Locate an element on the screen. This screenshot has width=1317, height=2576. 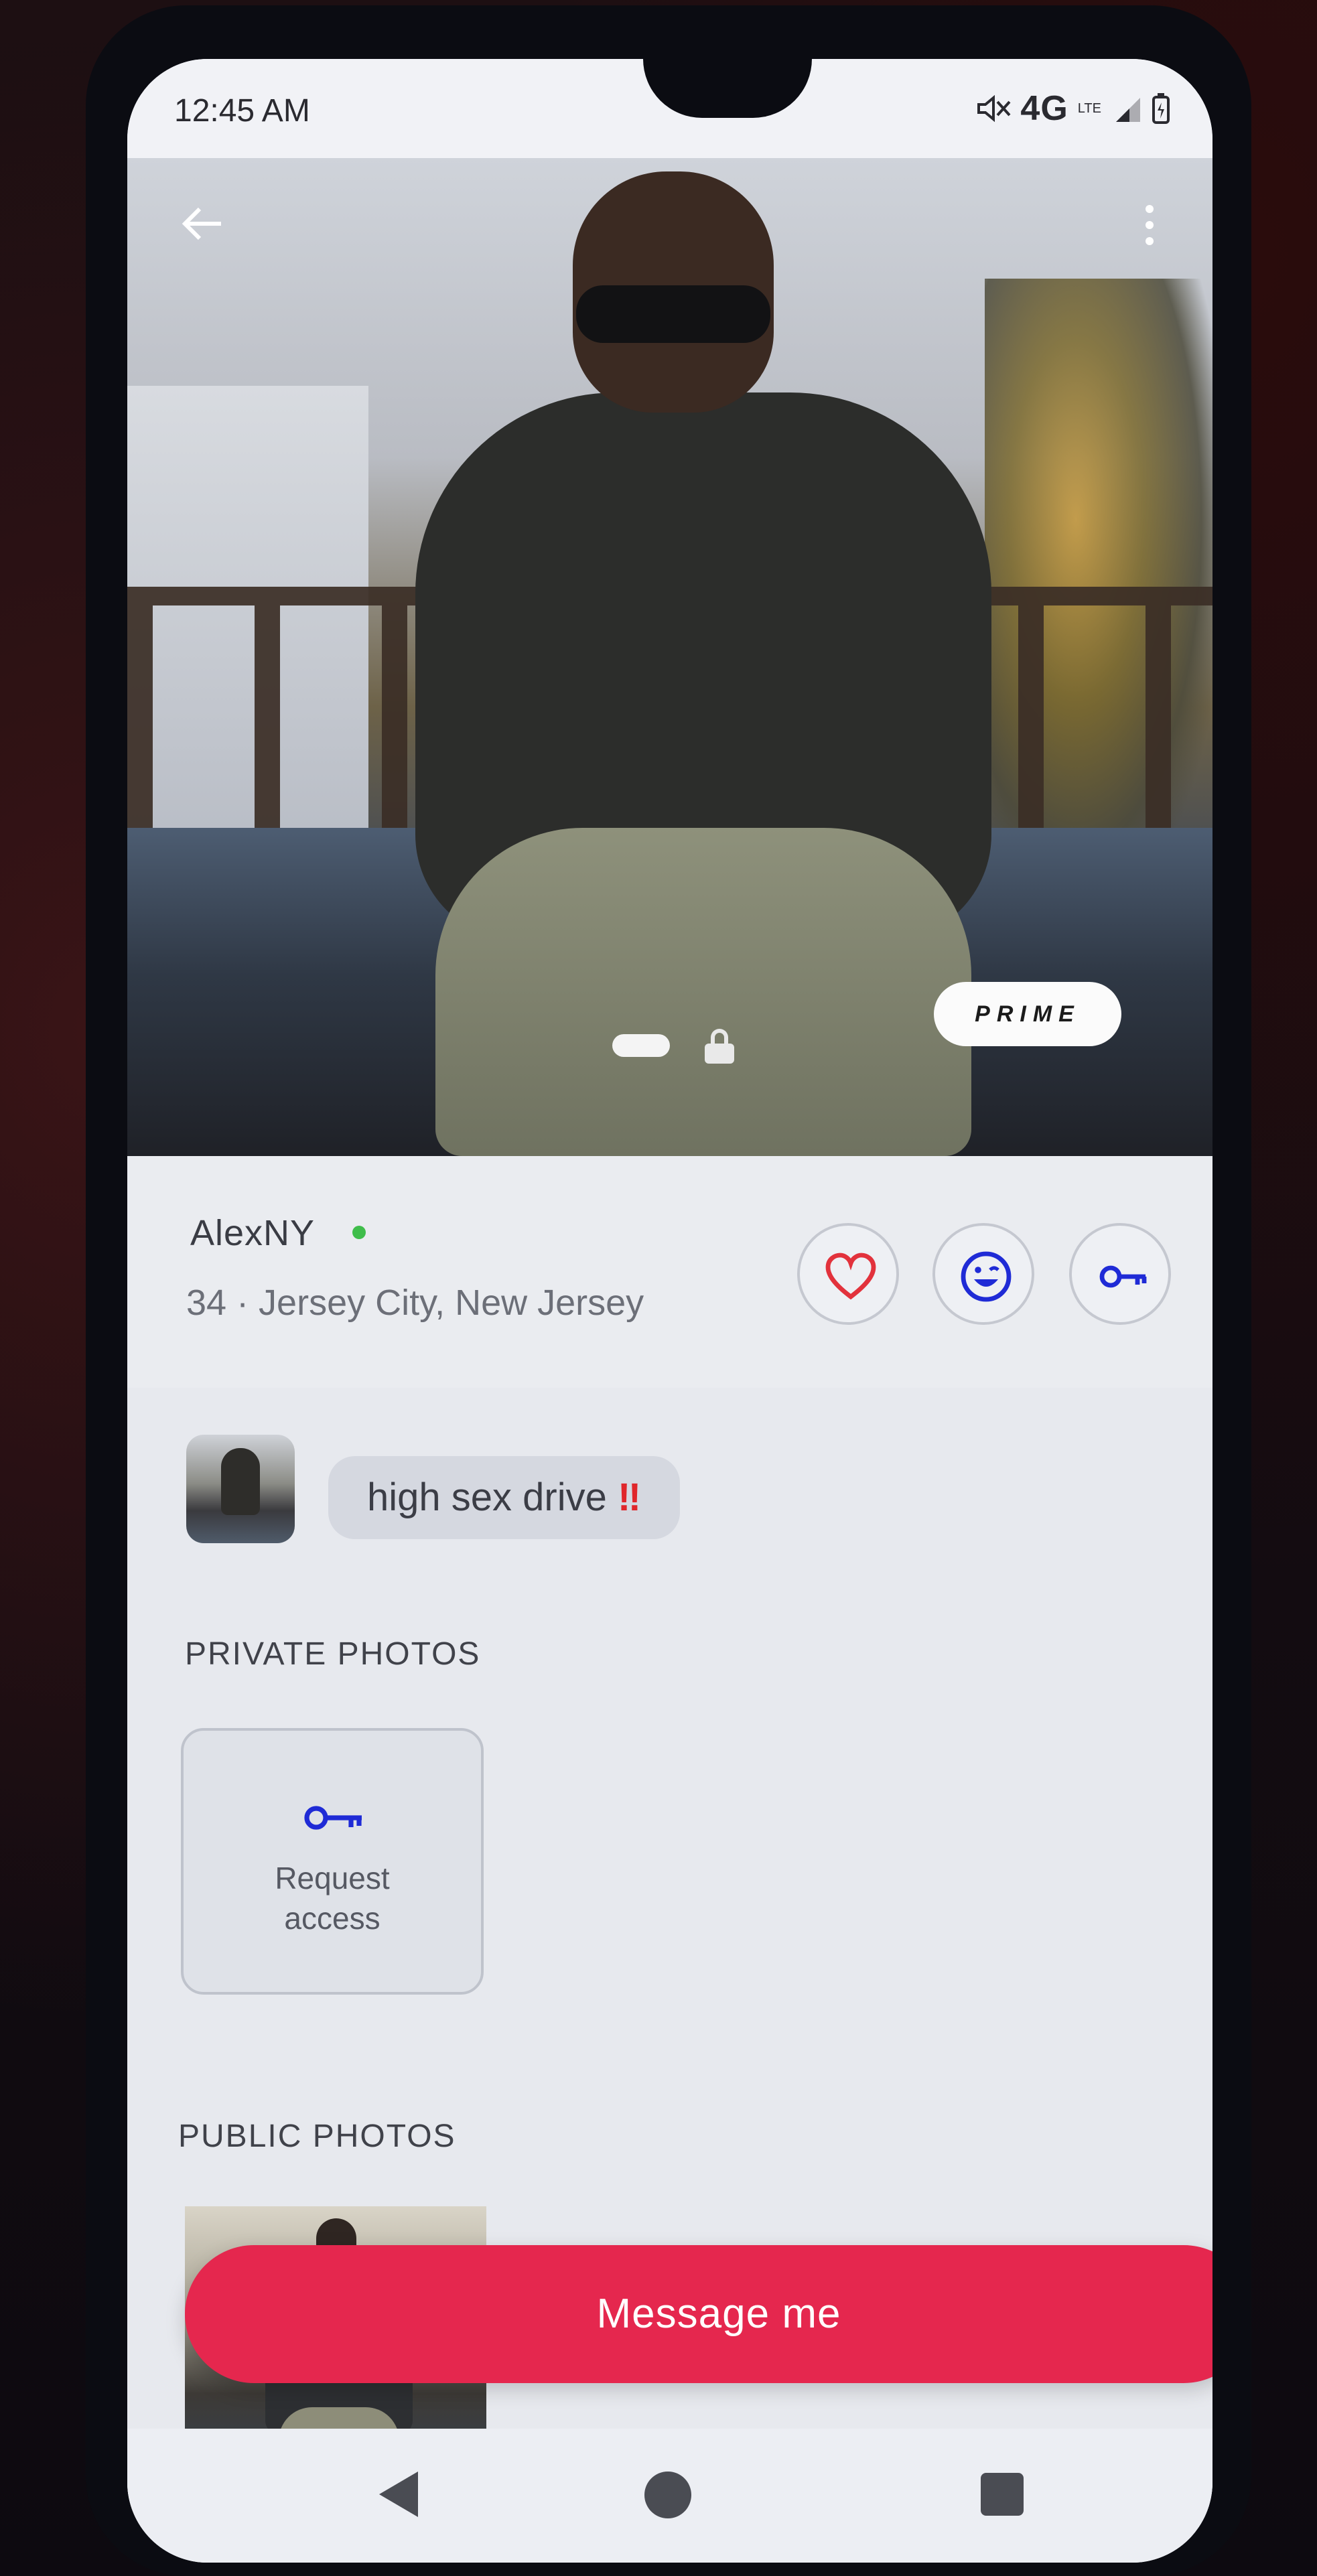
back-arrow-icon is located at coordinates (202, 224).